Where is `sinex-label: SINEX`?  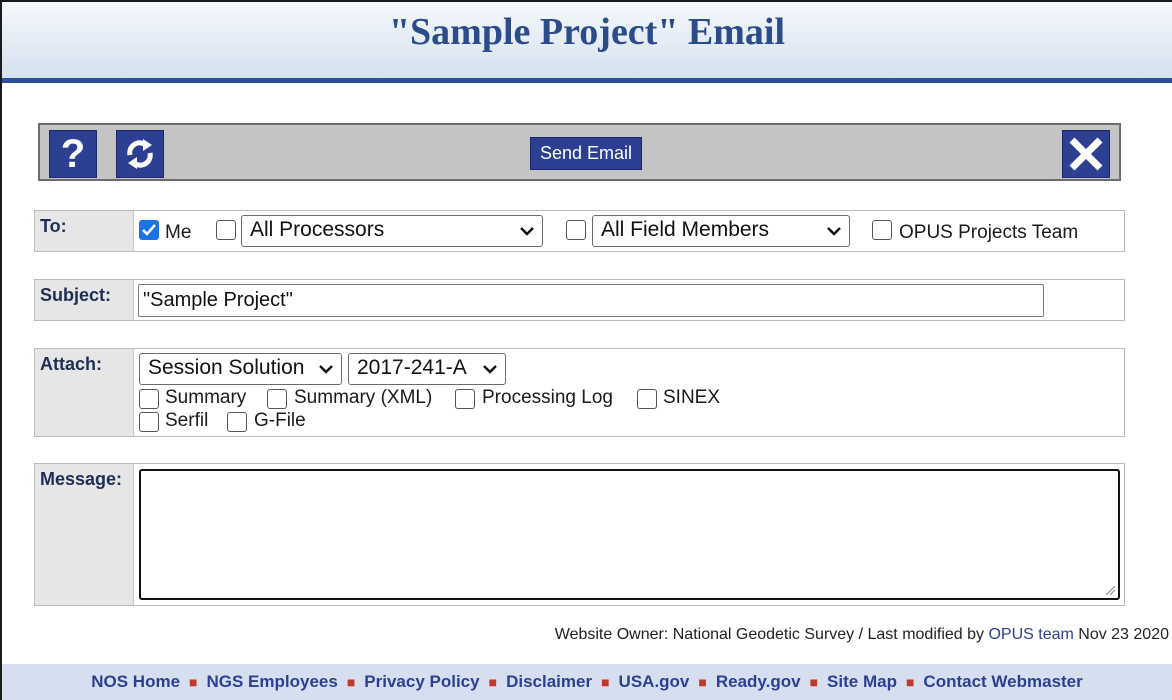
sinex-label: SINEX is located at coordinates (692, 397).